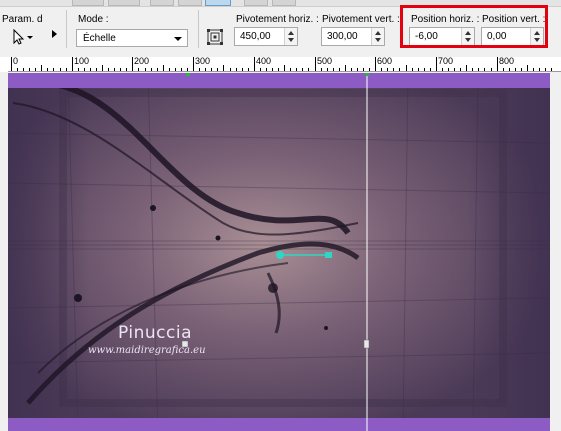 This screenshot has height=431, width=561. What do you see at coordinates (290, 36) in the screenshot?
I see `pivot-horizontal-stepper` at bounding box center [290, 36].